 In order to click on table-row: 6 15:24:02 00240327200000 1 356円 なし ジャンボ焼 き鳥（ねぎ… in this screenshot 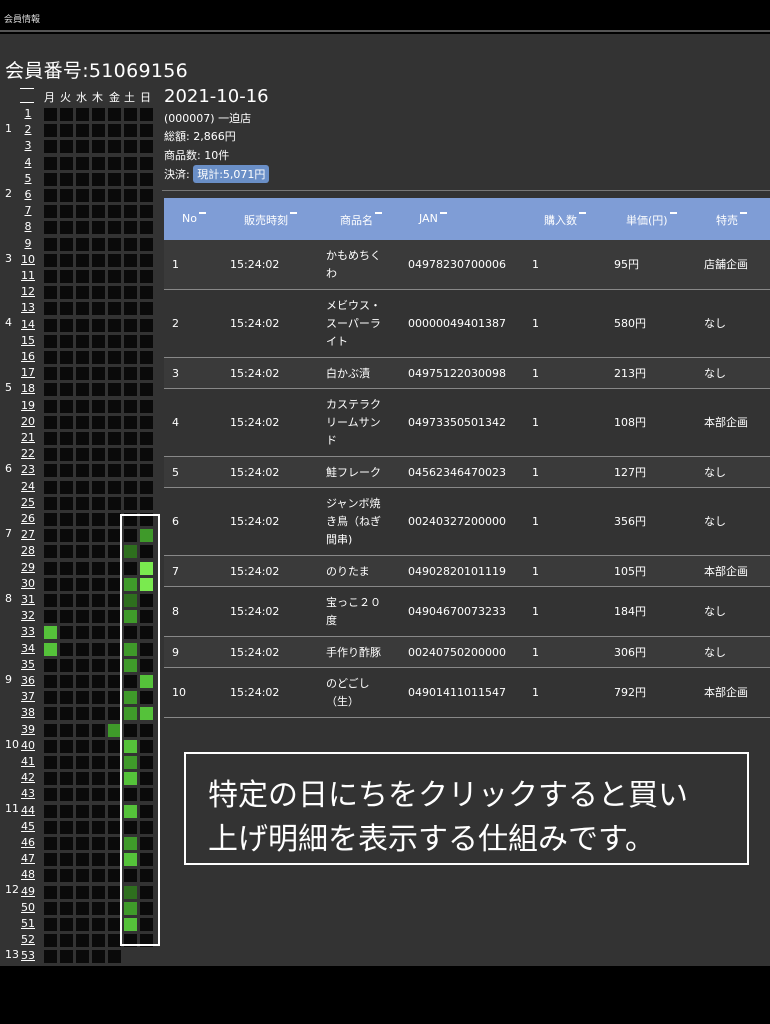, I will do `click(467, 522)`.